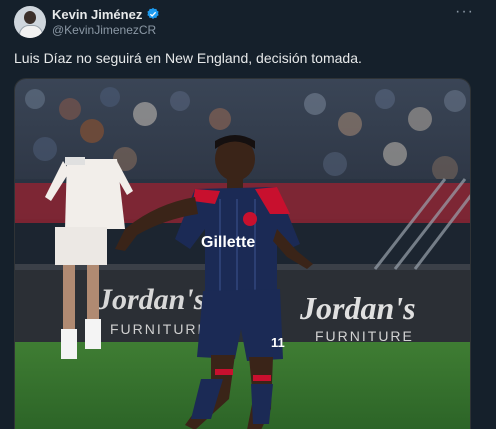  What do you see at coordinates (278, 342) in the screenshot?
I see `shorts-number: 11` at bounding box center [278, 342].